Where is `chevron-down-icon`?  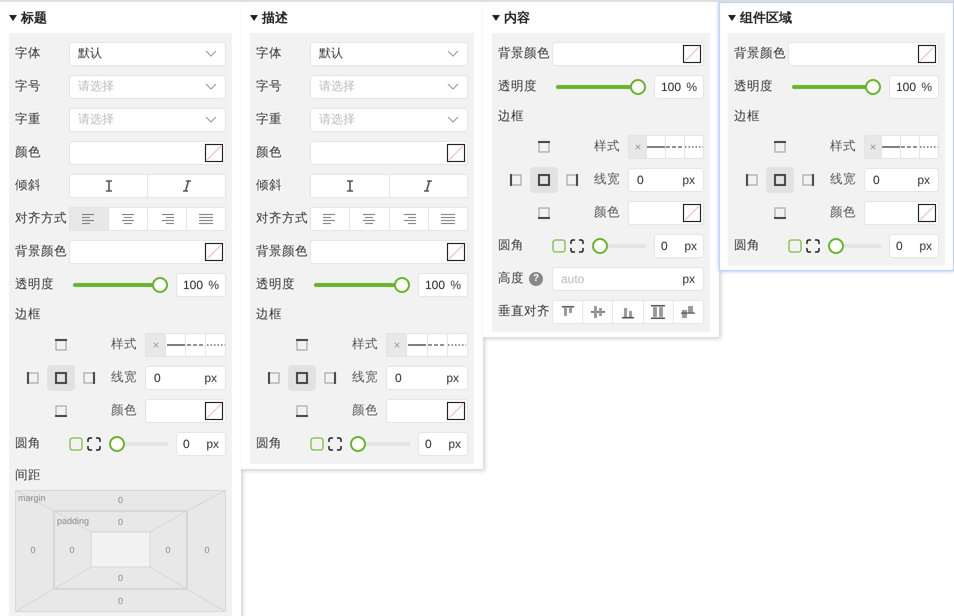 chevron-down-icon is located at coordinates (453, 119).